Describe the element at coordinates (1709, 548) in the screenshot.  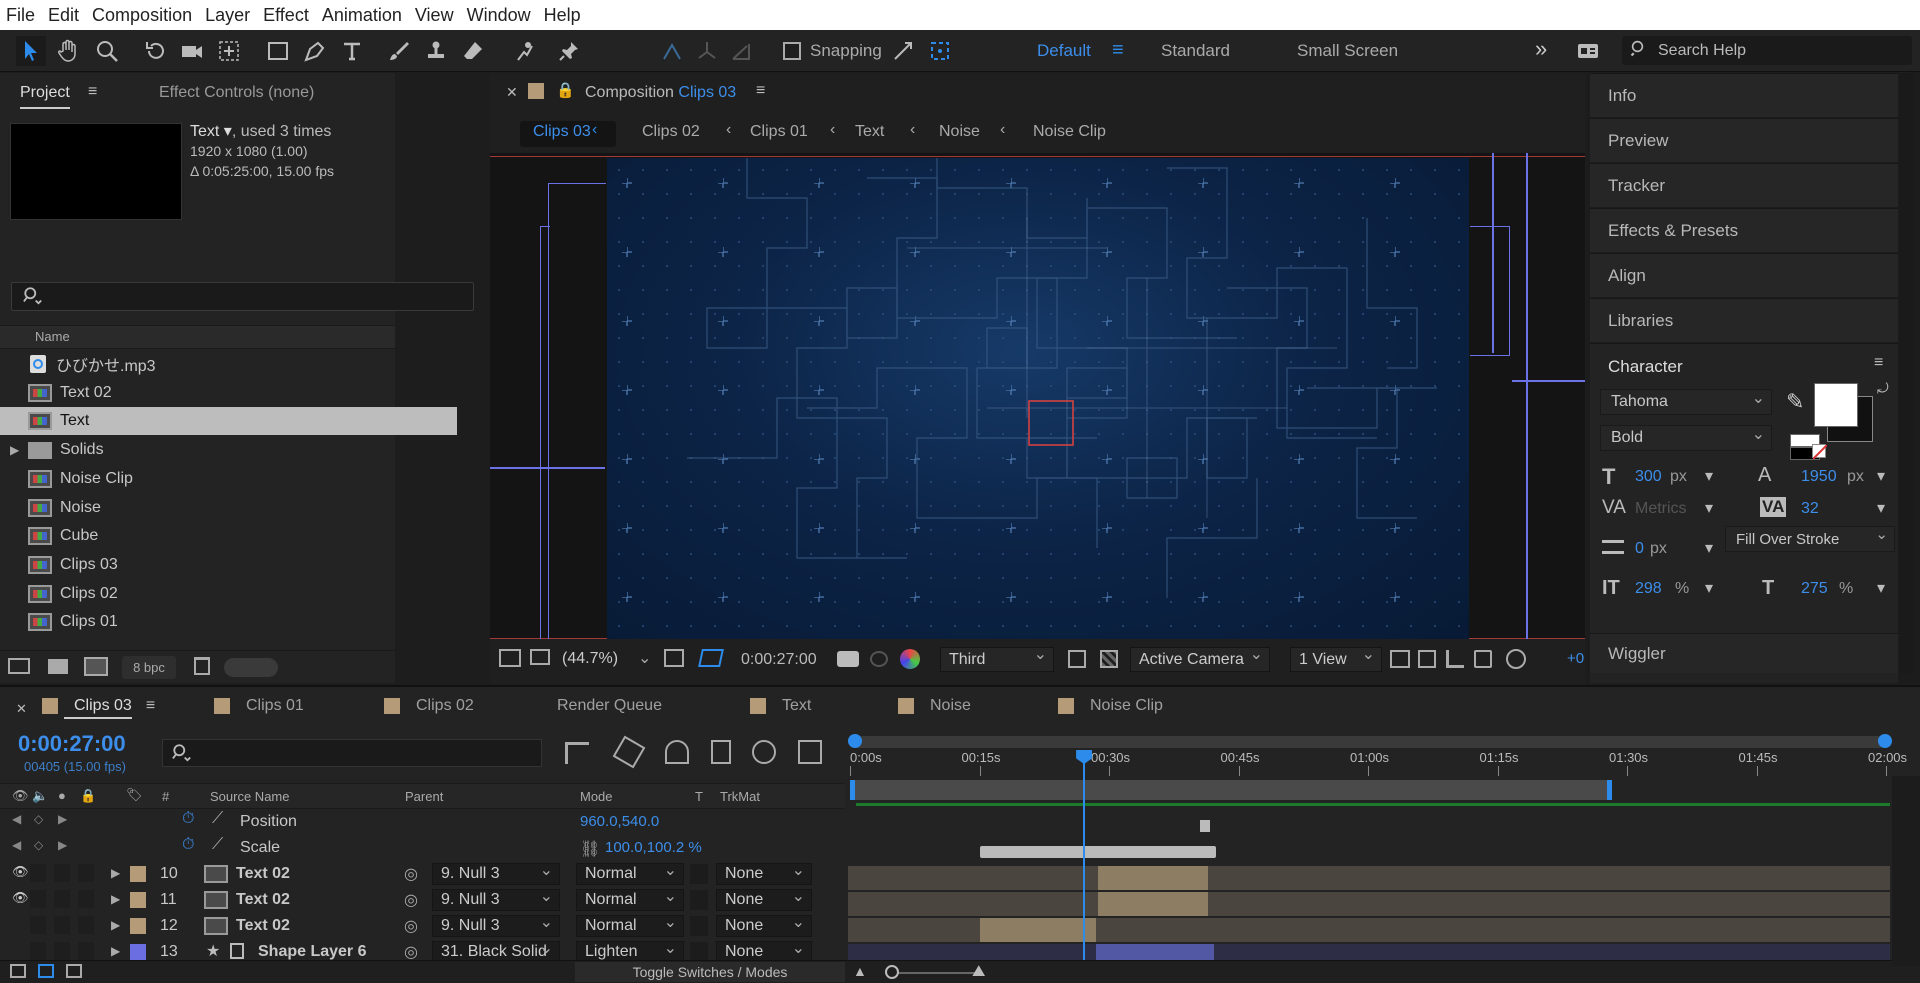
I see `stroke-width-dropdown-icon: ▾` at that location.